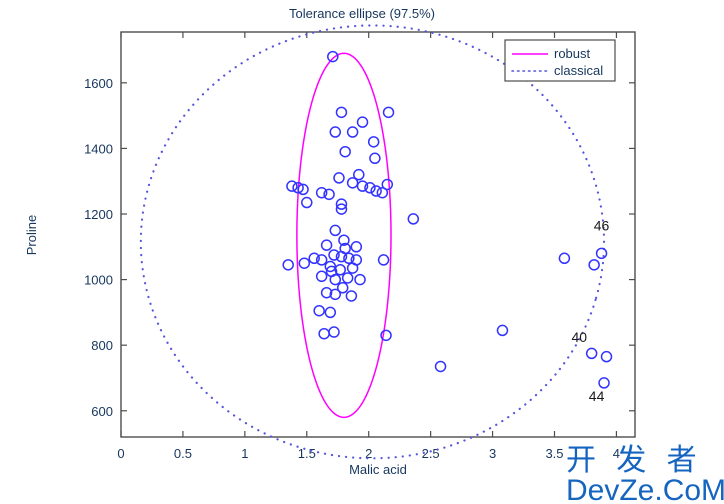  Describe the element at coordinates (602, 225) in the screenshot. I see `outlier-label: 46` at that location.